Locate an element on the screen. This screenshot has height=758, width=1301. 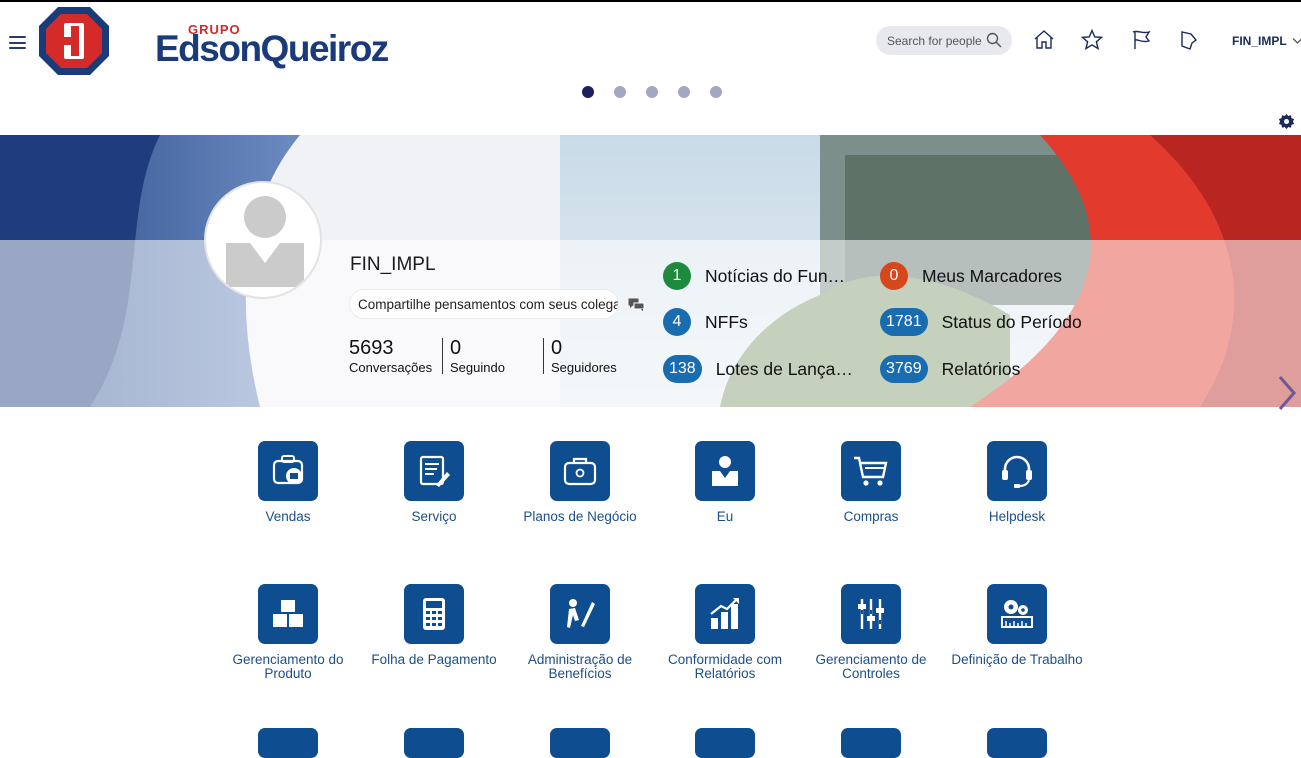
notification-bookmarks: 0 Meus Marcadores is located at coordinates (971, 276).